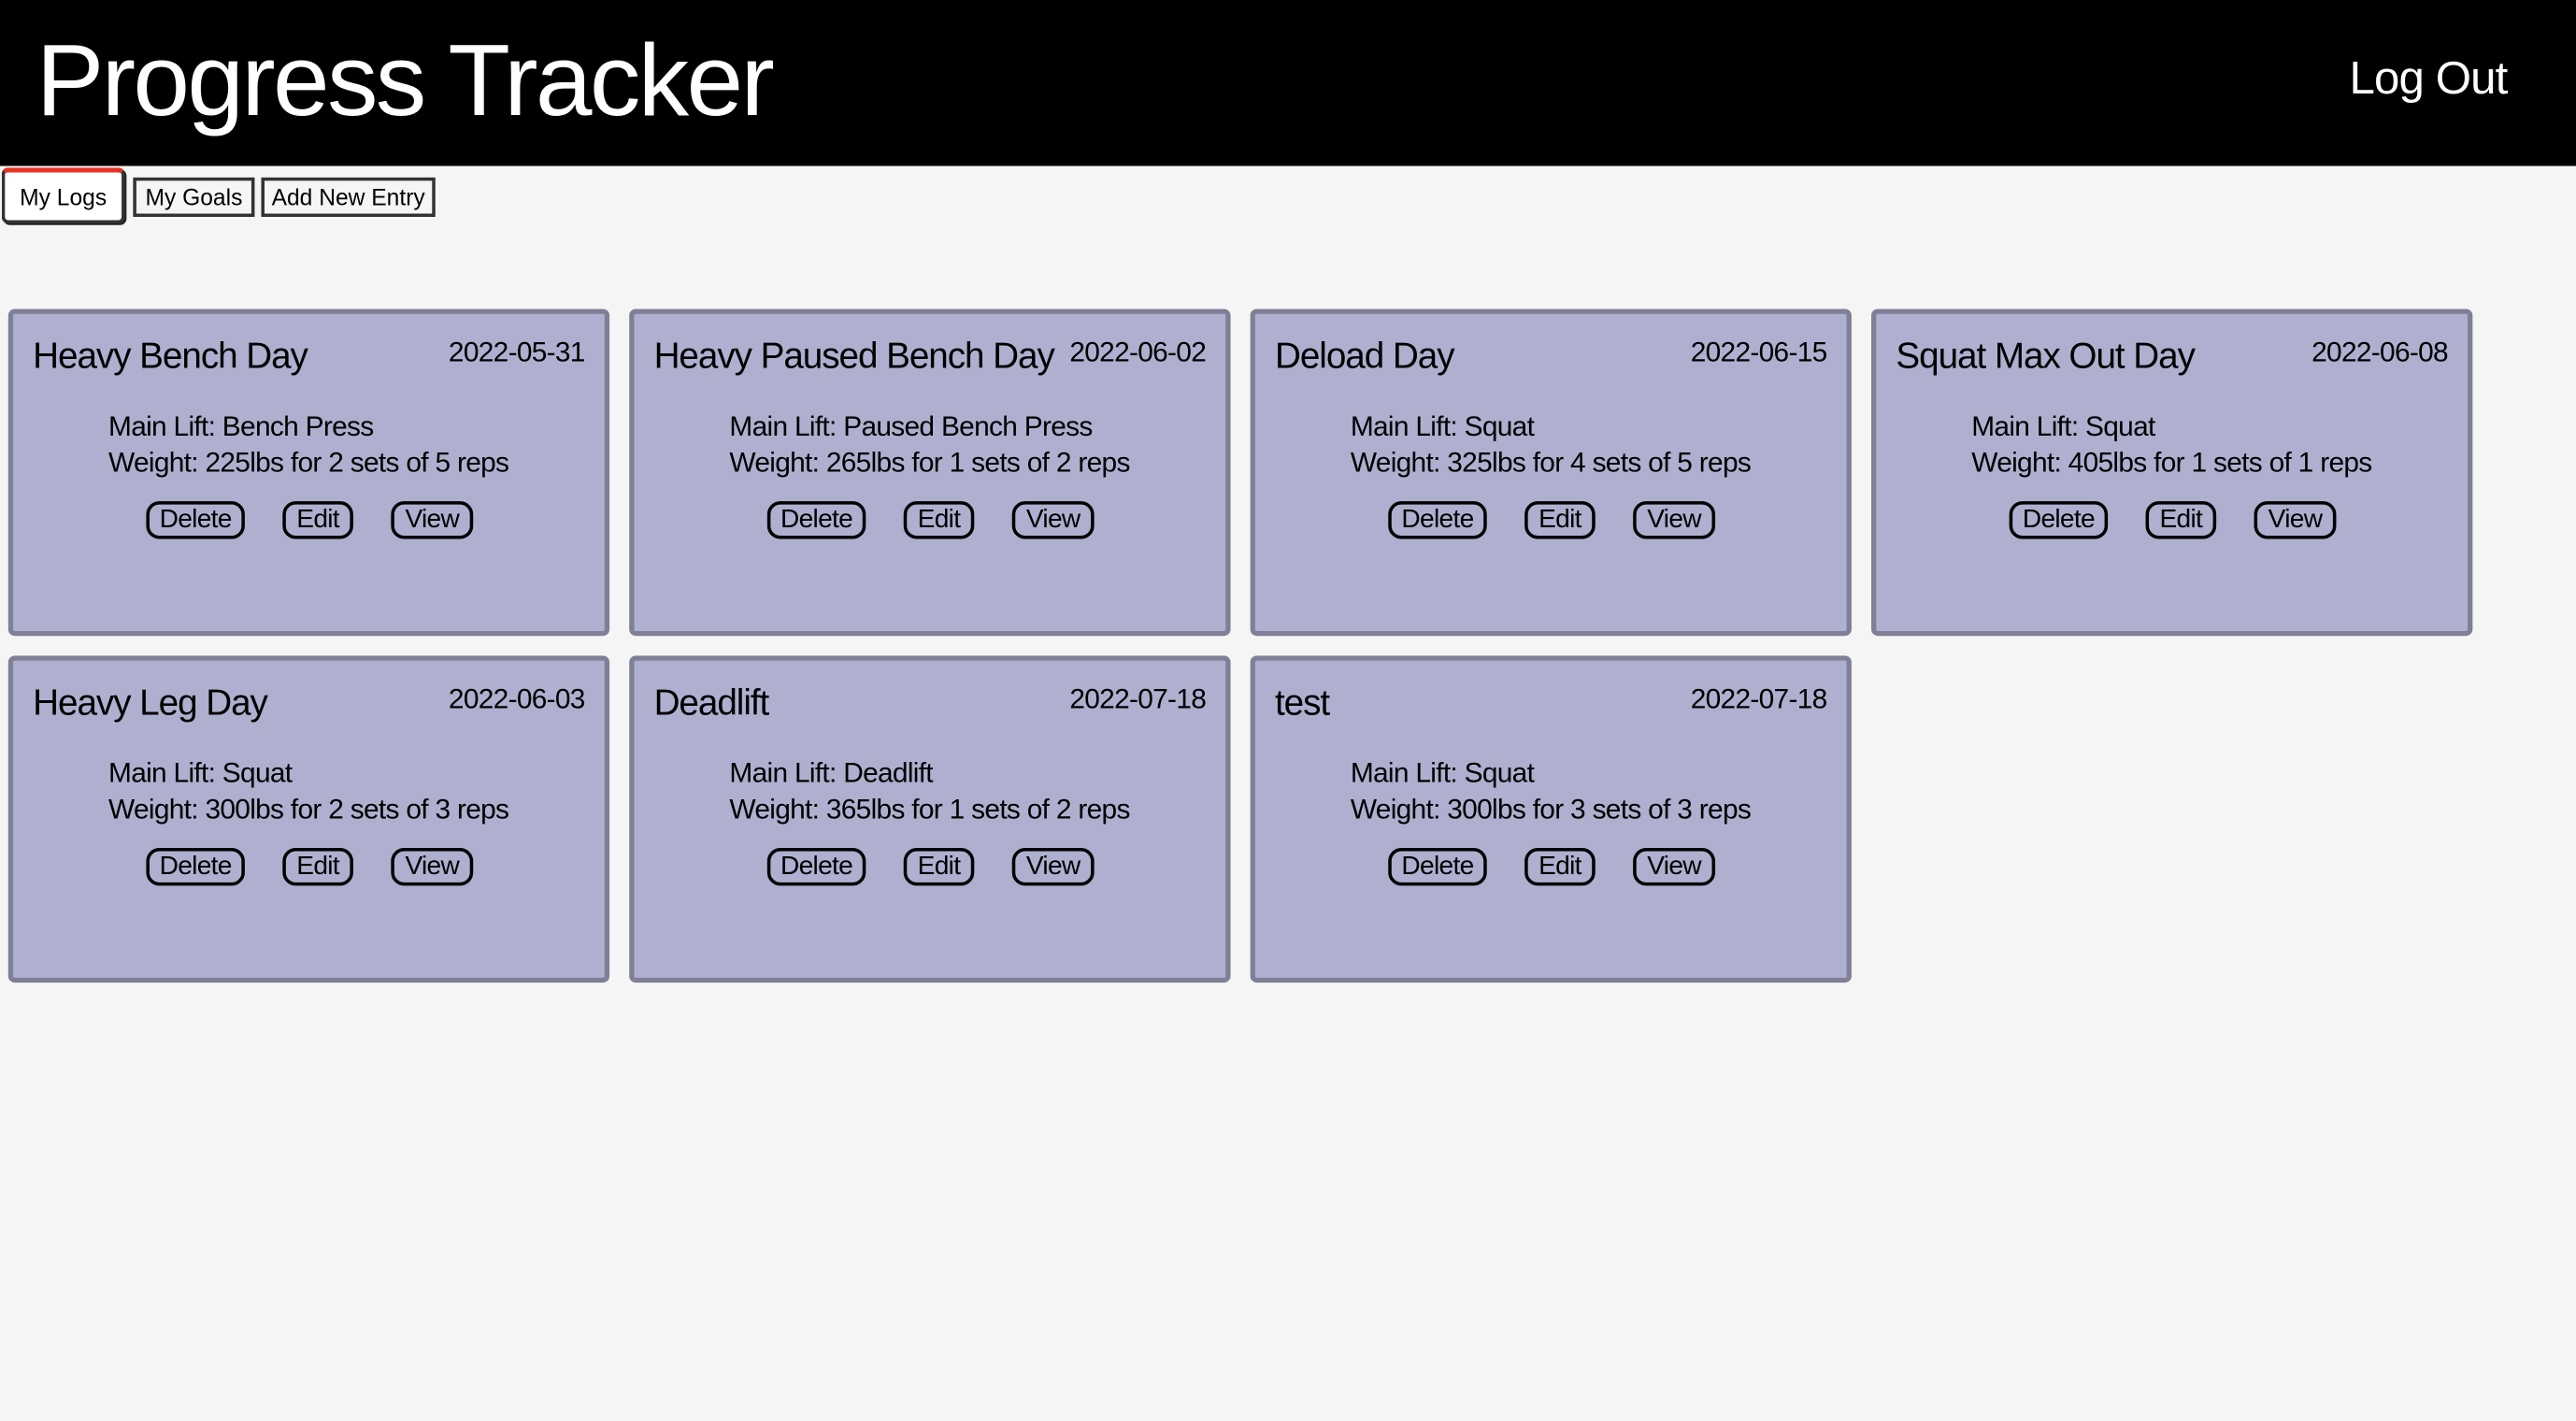 The width and height of the screenshot is (2576, 1421). I want to click on log-weight: Weight: 405lbs for 1 sets of 1 reps, so click(2171, 463).